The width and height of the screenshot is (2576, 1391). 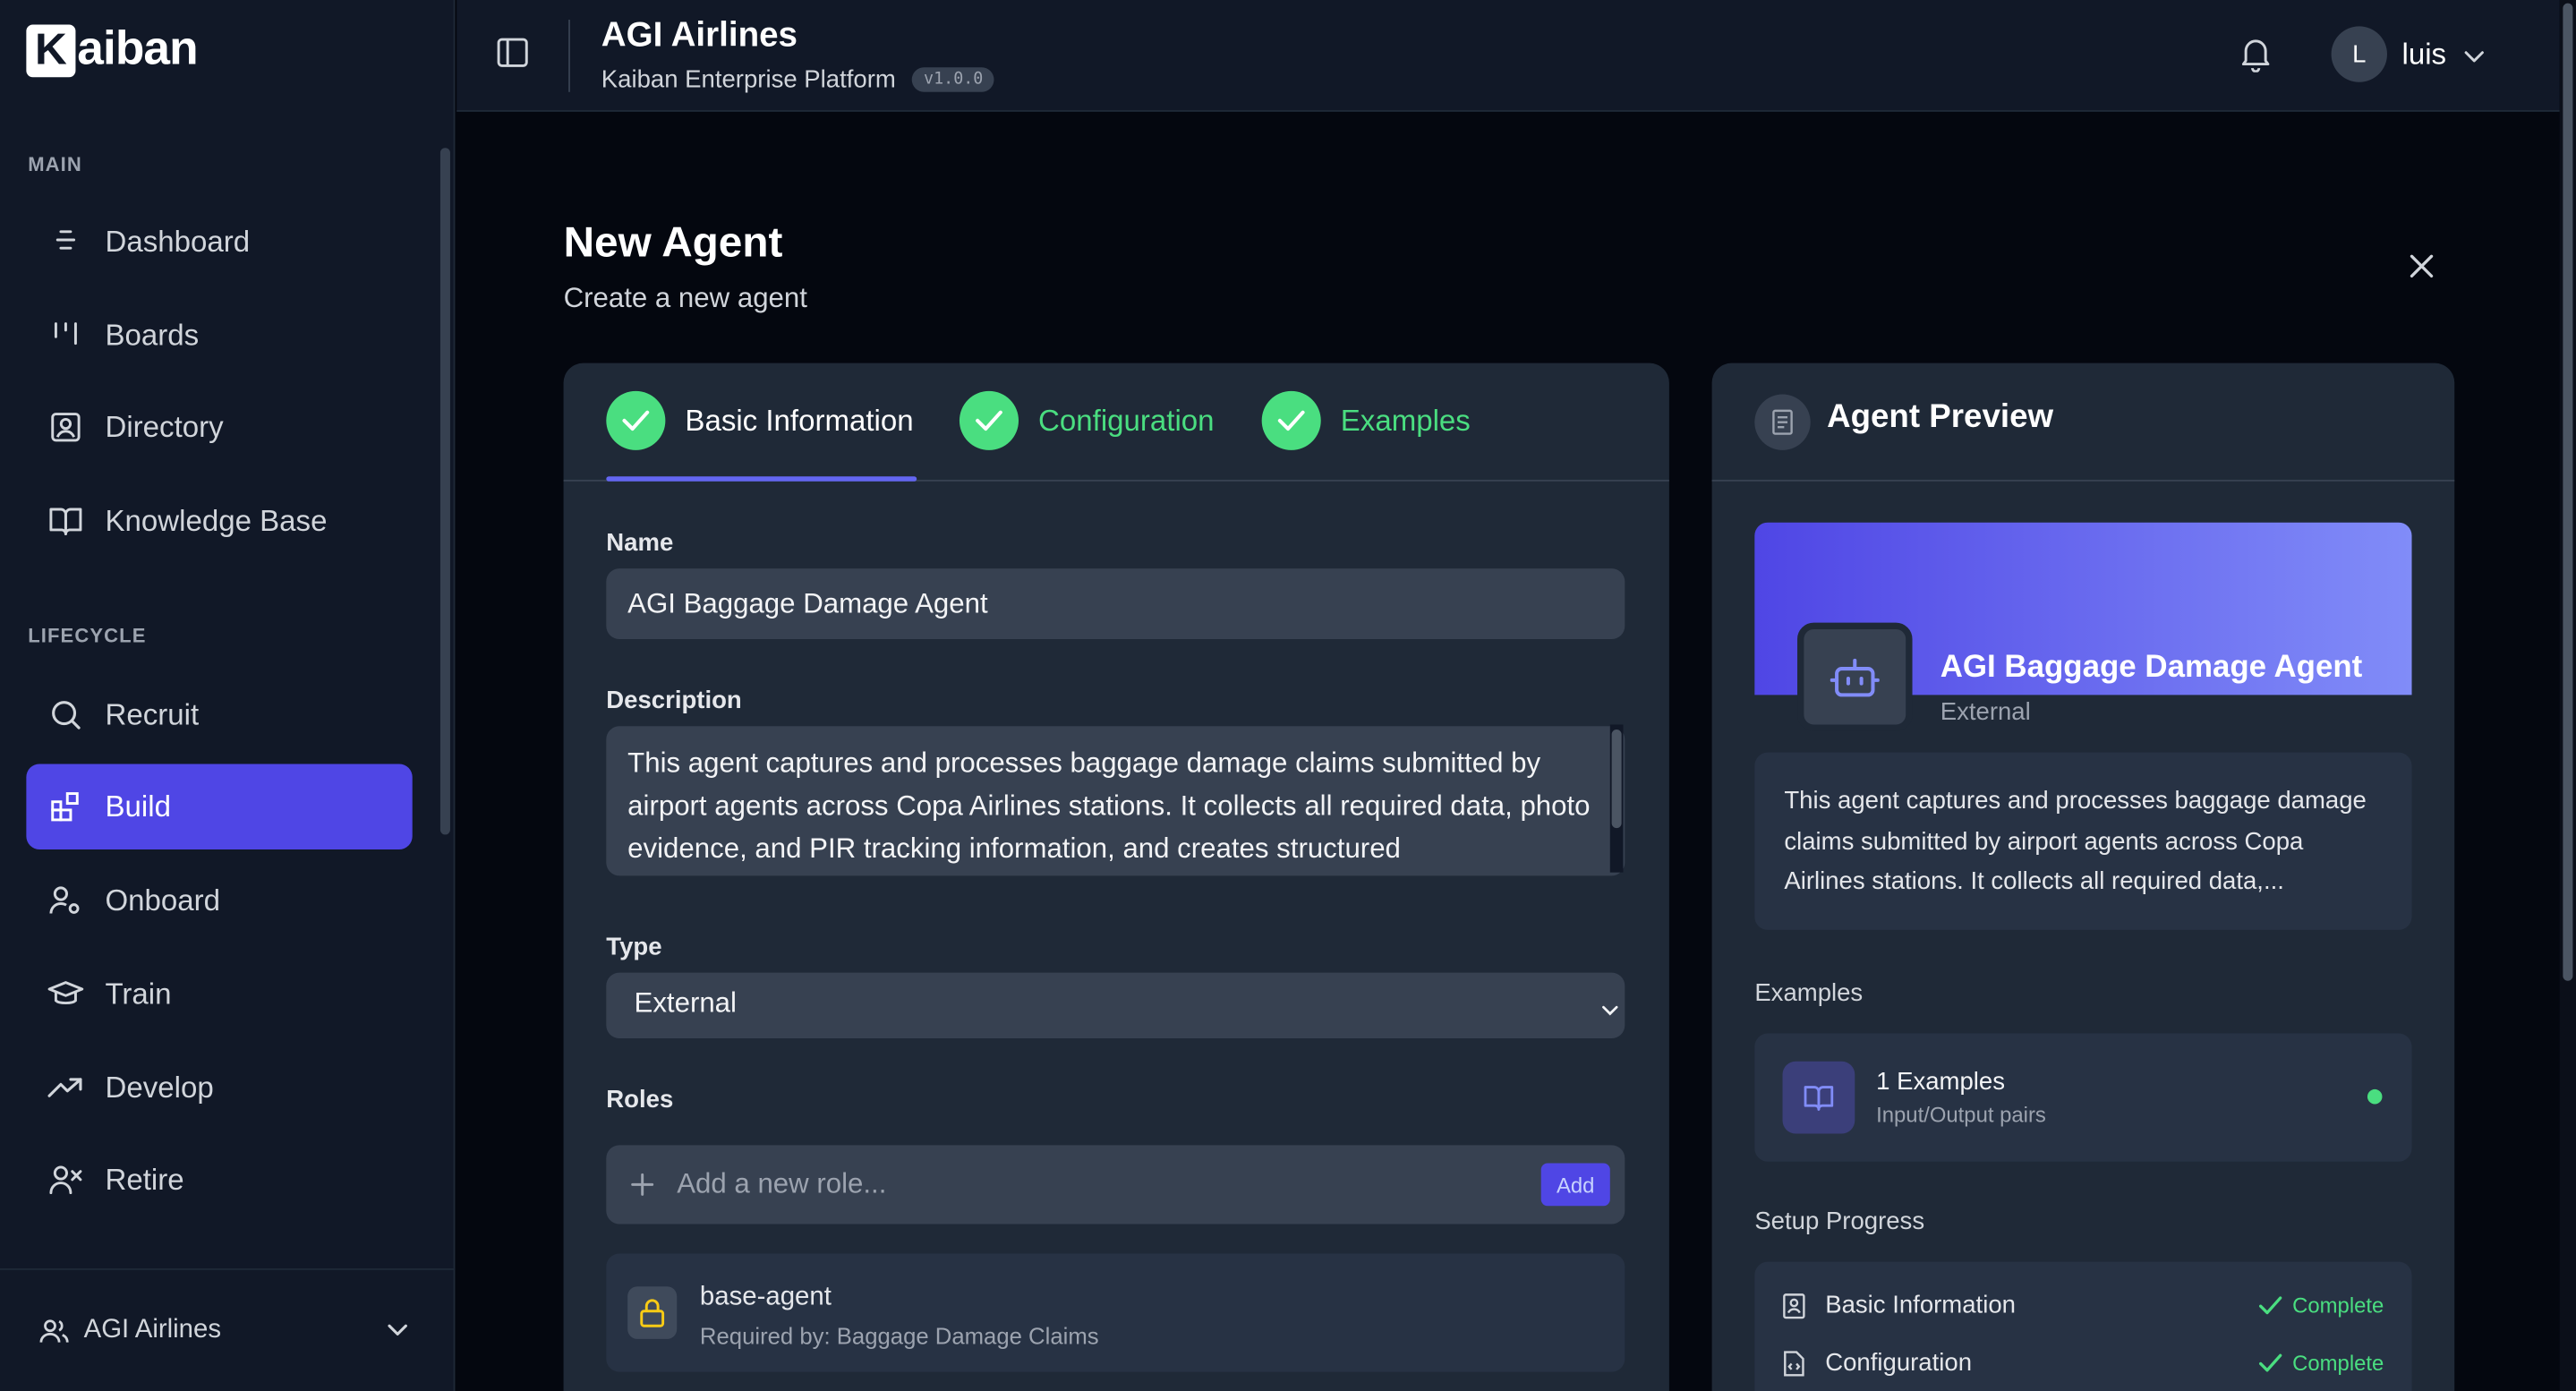 I want to click on app-subtitle: Kaiban Enterprise Platform v1.0.0, so click(x=798, y=79).